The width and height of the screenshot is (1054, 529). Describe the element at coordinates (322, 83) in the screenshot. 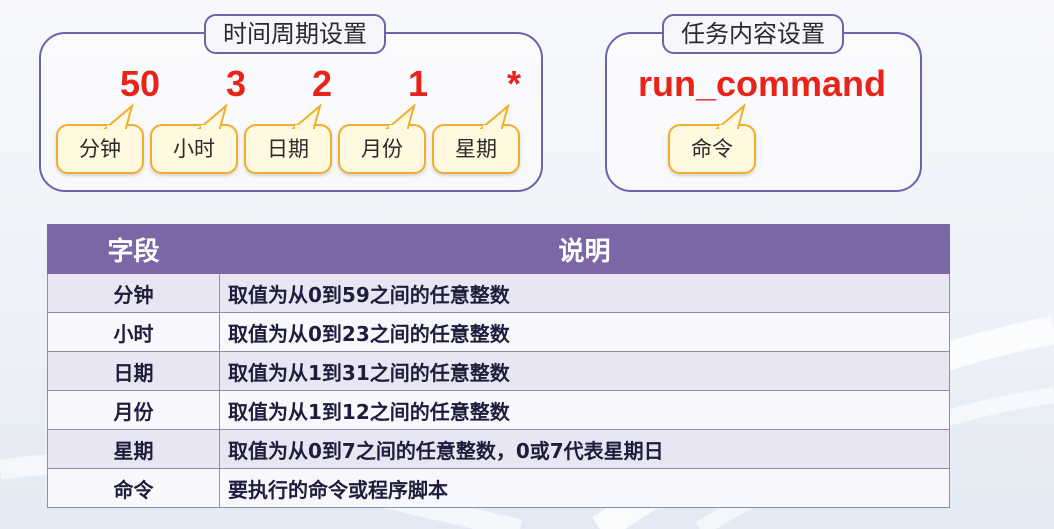

I see `day-value: 2` at that location.